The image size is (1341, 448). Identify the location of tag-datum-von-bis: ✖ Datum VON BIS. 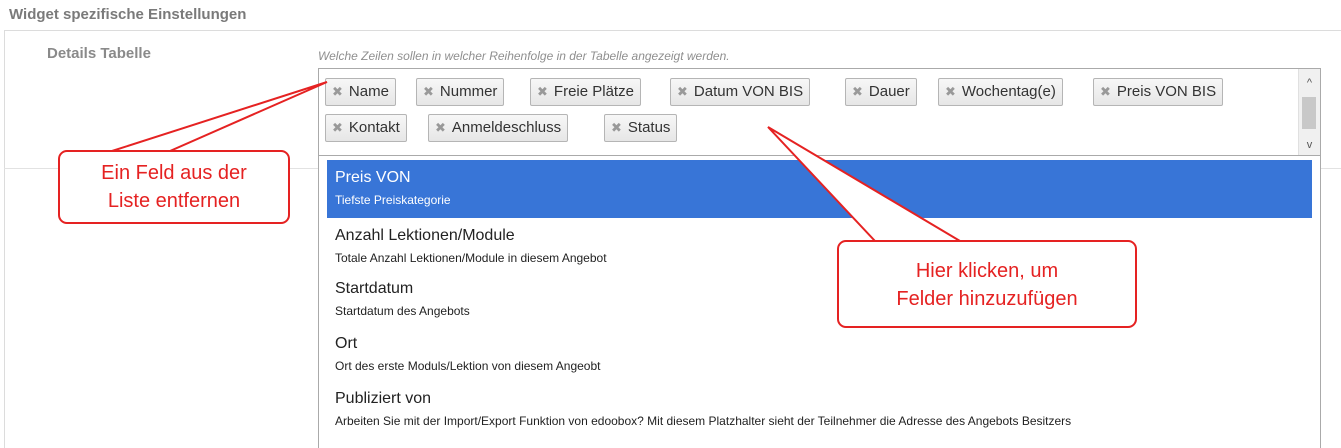
(740, 92).